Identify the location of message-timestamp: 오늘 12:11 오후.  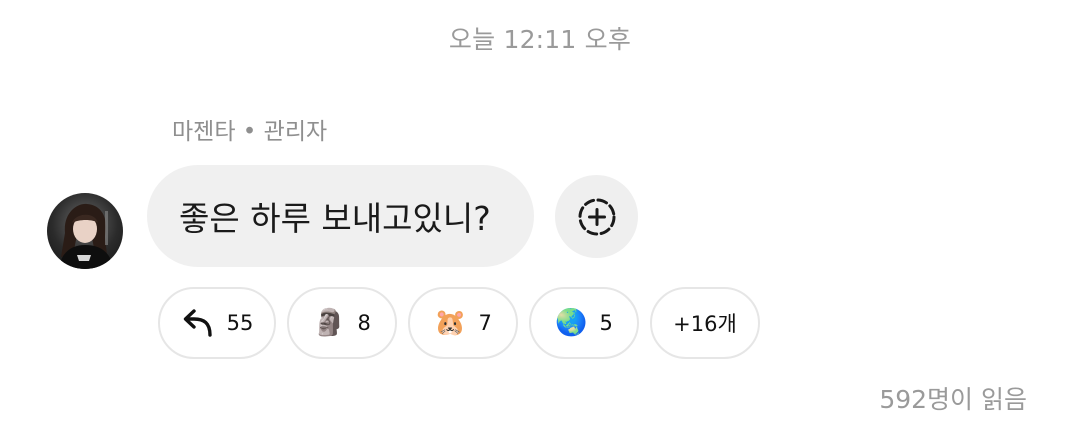
(540, 39).